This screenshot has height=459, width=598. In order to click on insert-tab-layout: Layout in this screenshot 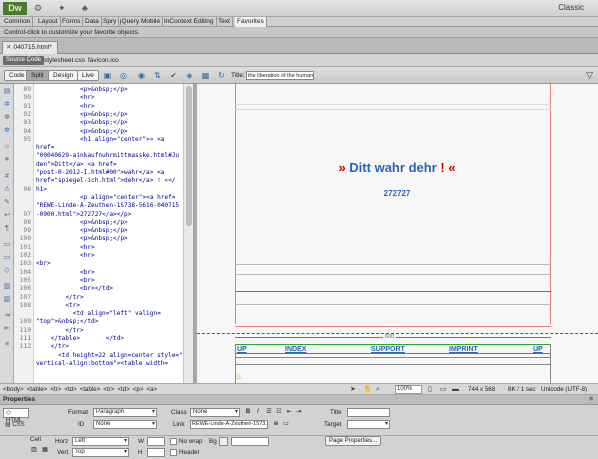, I will do `click(48, 22)`.